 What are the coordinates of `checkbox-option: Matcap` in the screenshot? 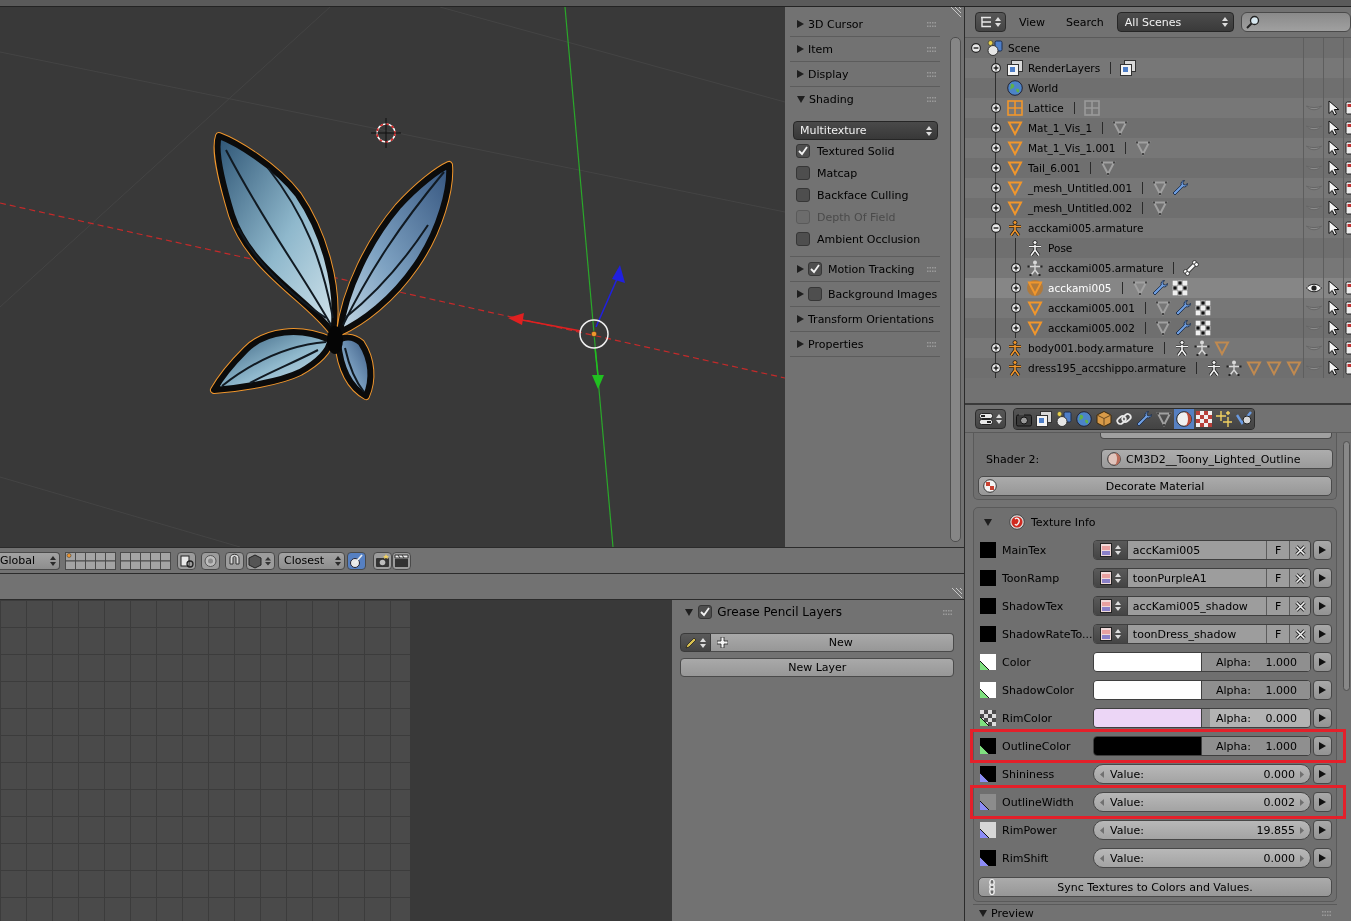 It's located at (865, 173).